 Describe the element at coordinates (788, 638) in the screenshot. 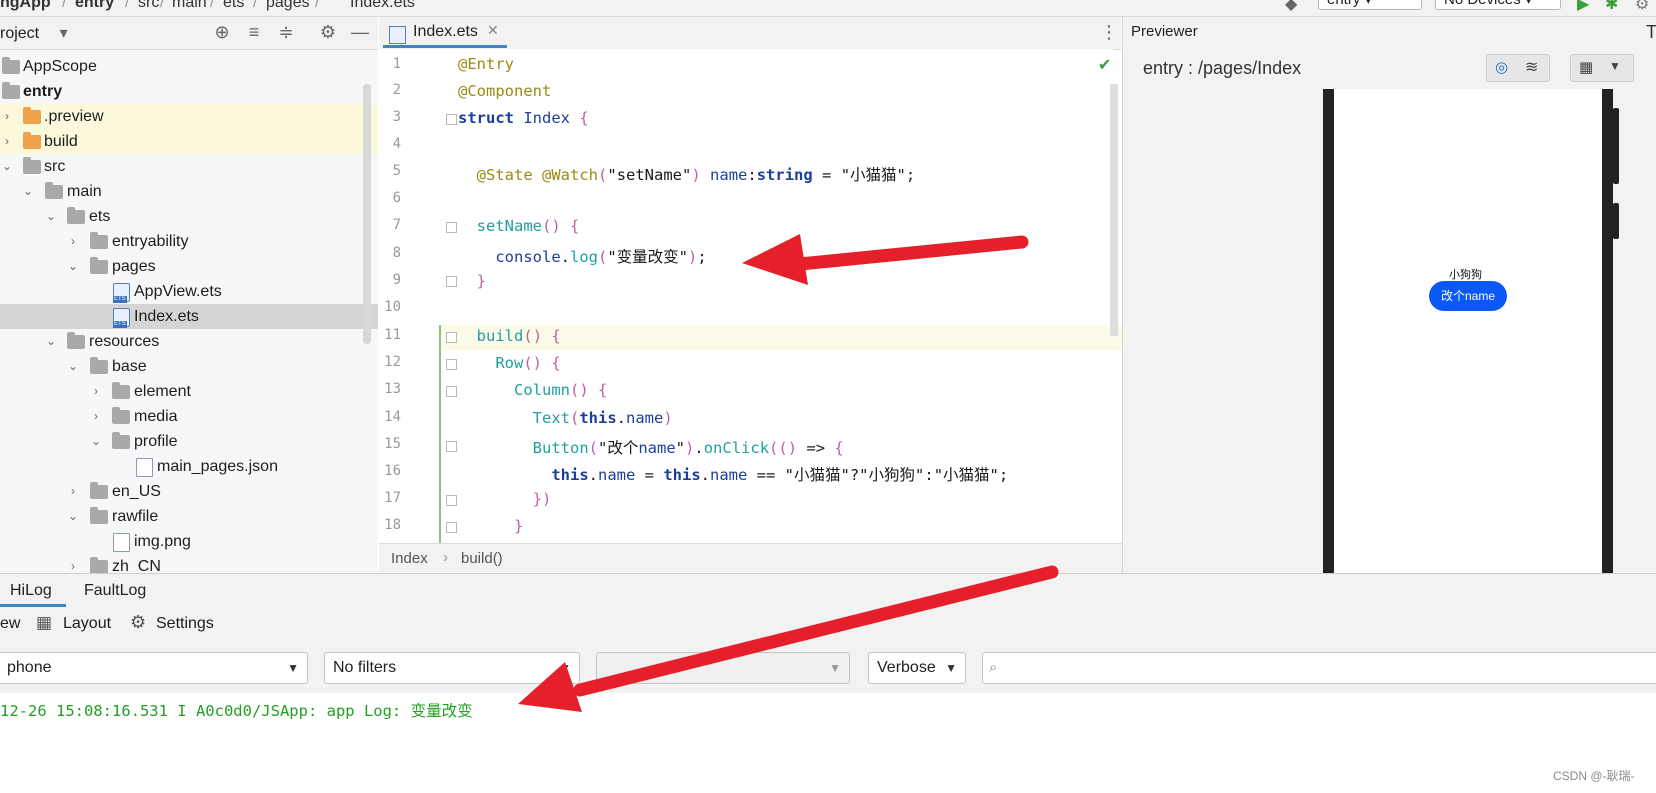

I see `arrow-to-log-output` at that location.